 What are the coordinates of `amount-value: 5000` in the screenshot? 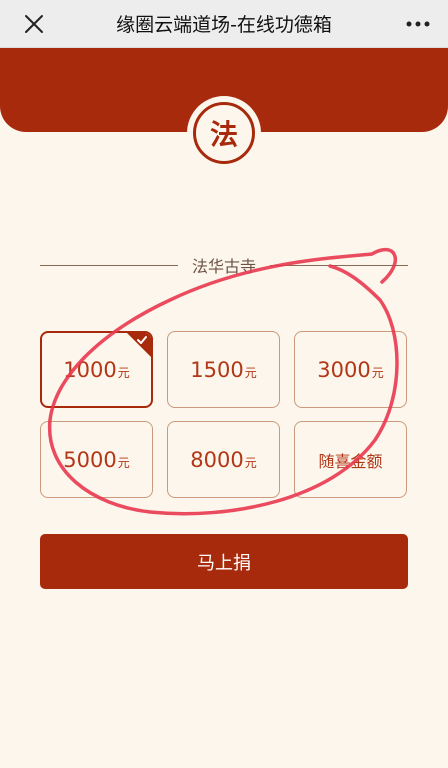 It's located at (90, 459).